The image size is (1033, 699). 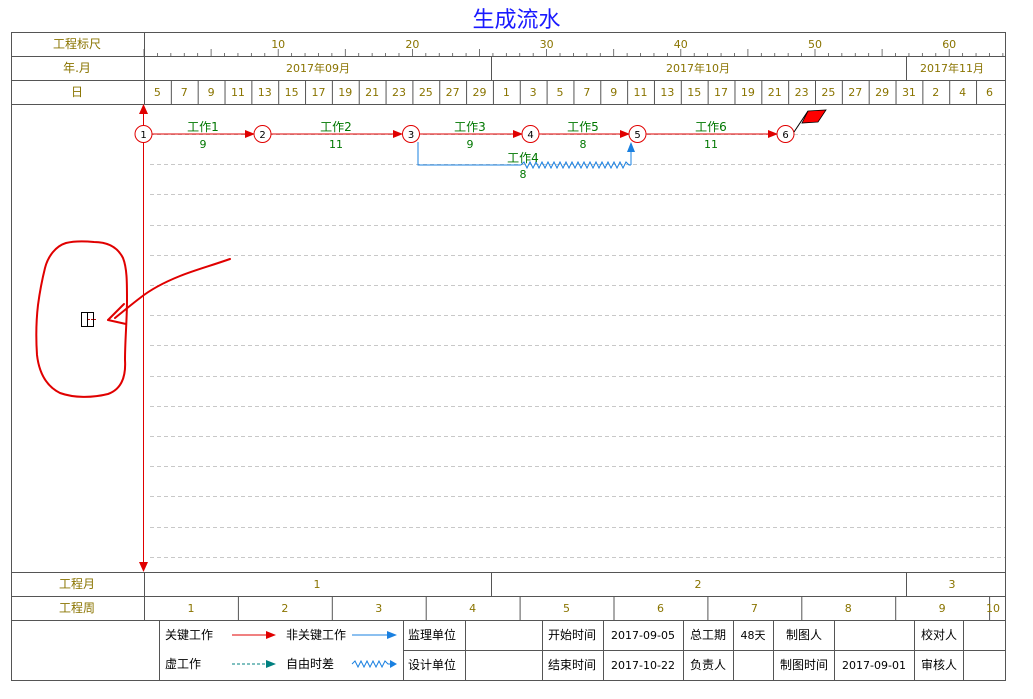 What do you see at coordinates (378, 608) in the screenshot?
I see `week-cell: 3` at bounding box center [378, 608].